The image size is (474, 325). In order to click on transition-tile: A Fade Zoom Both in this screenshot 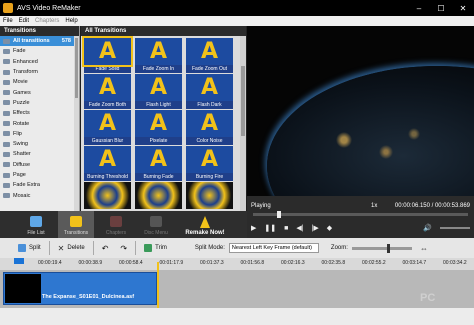, I will do `click(107, 91)`.